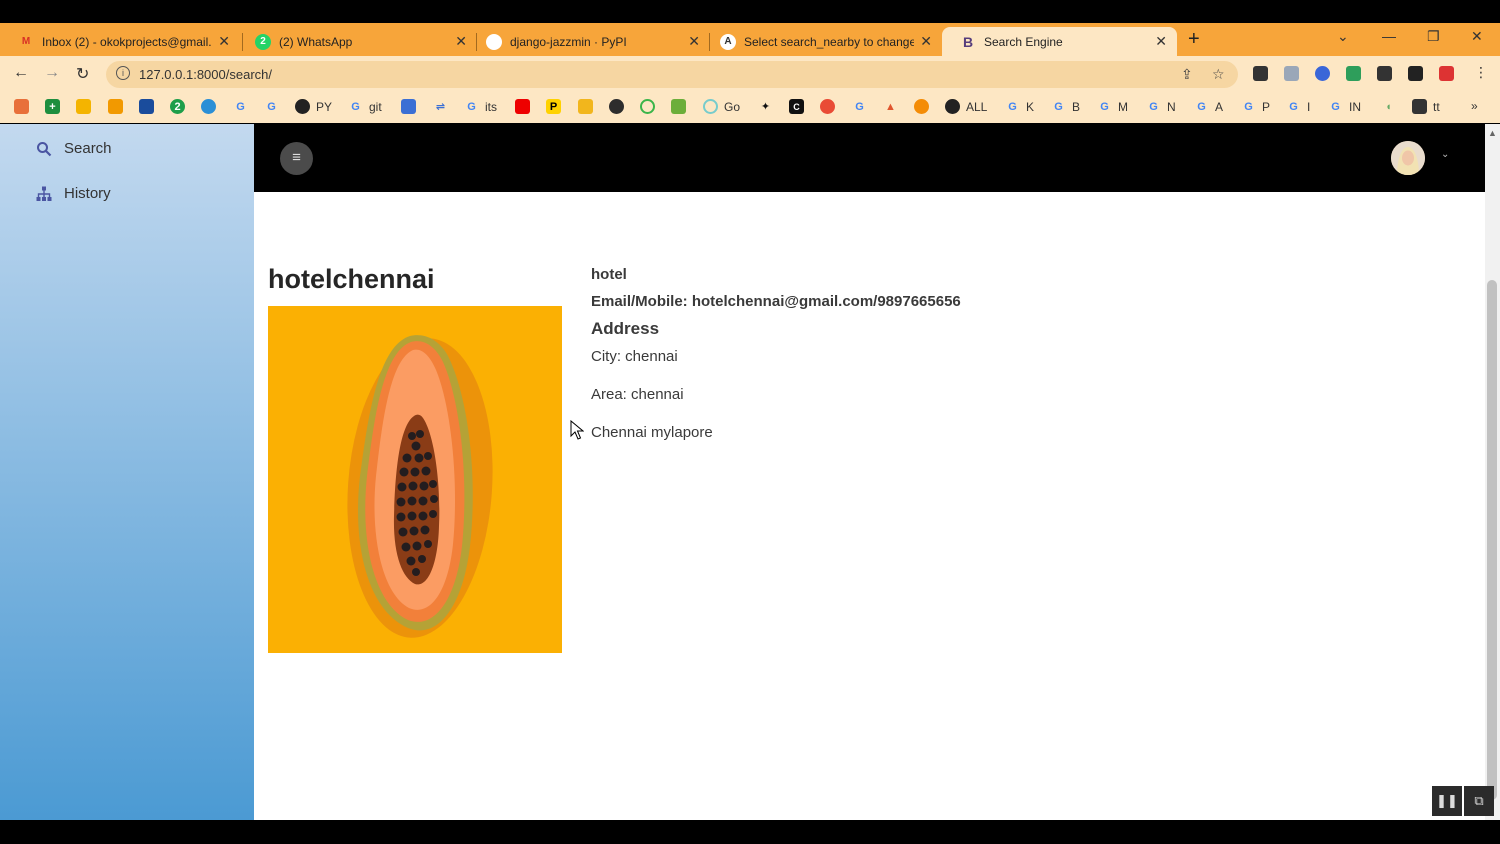 This screenshot has width=1500, height=844. Describe the element at coordinates (1291, 73) in the screenshot. I see `extension-screenshot-icon` at that location.